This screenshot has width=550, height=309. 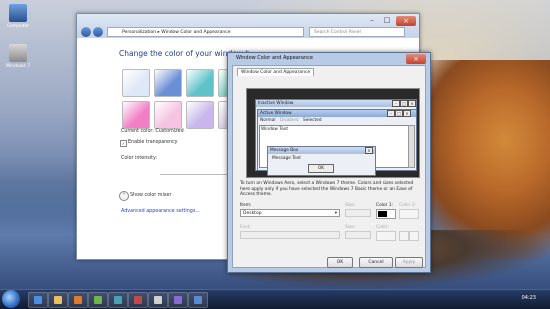 I want to click on taskbar: 04:23, so click(x=275, y=299).